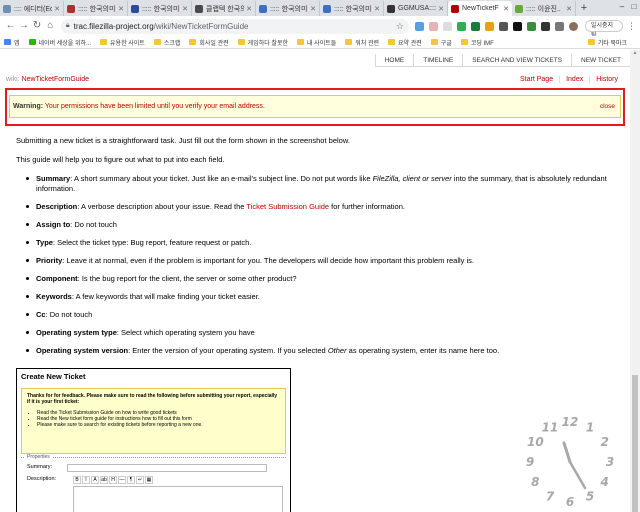 The width and height of the screenshot is (640, 512). Describe the element at coordinates (13, 79) in the screenshot. I see `wiki-prefix: wiki:` at that location.